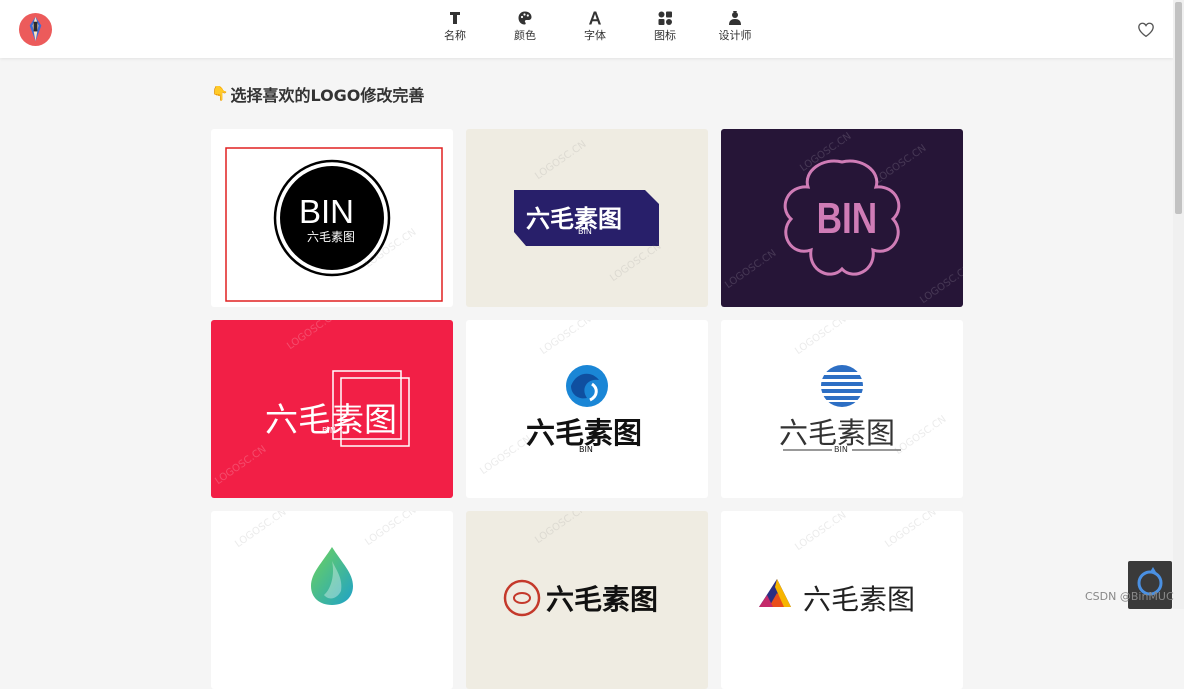 The image size is (1184, 689). What do you see at coordinates (665, 26) in the screenshot?
I see `nav-item-icon: 图标` at bounding box center [665, 26].